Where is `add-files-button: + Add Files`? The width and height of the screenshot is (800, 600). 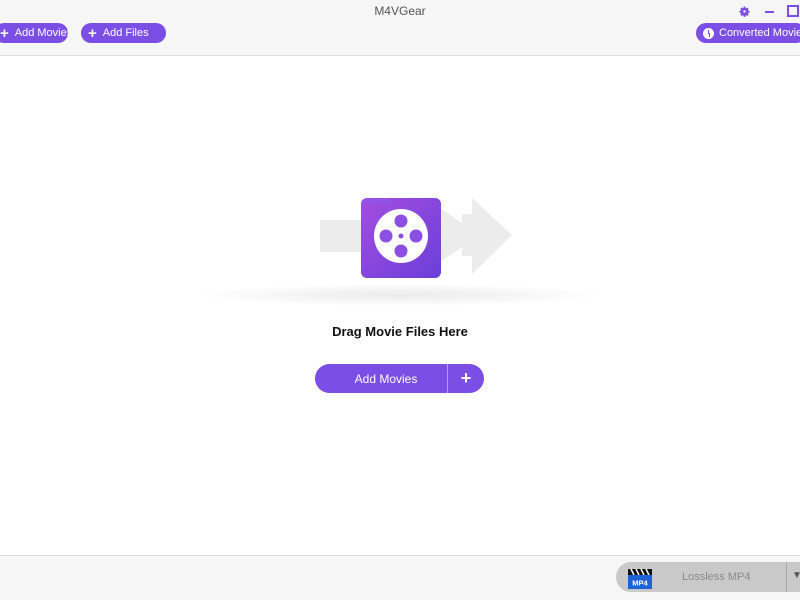
add-files-button: + Add Files is located at coordinates (123, 33).